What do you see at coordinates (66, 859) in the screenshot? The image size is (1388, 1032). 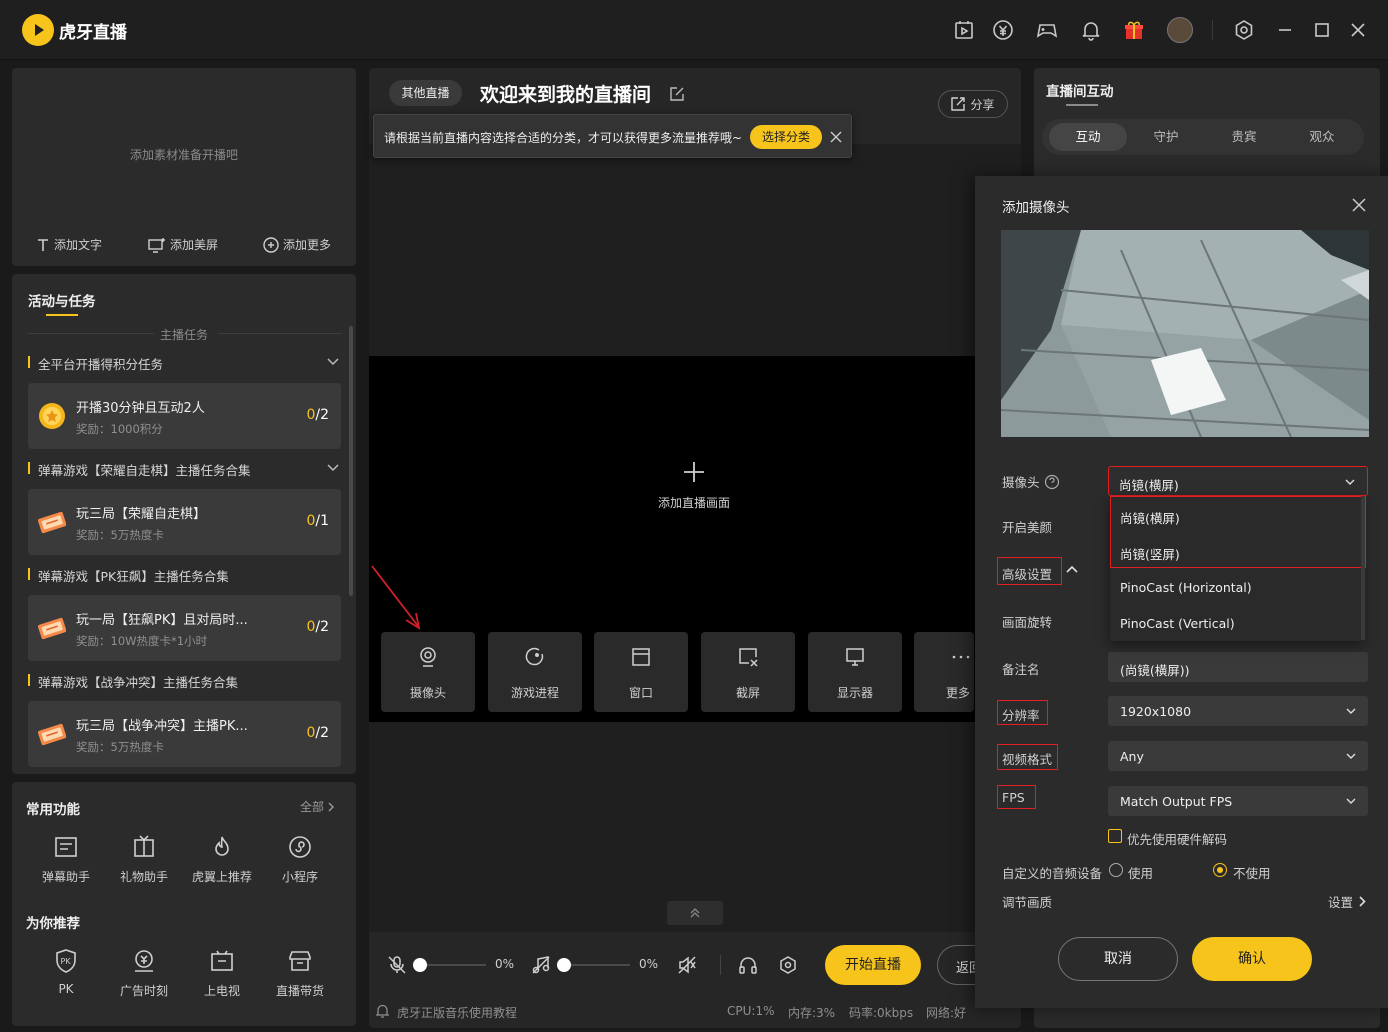 I see `function-barrage-helper: 弹幕助手` at bounding box center [66, 859].